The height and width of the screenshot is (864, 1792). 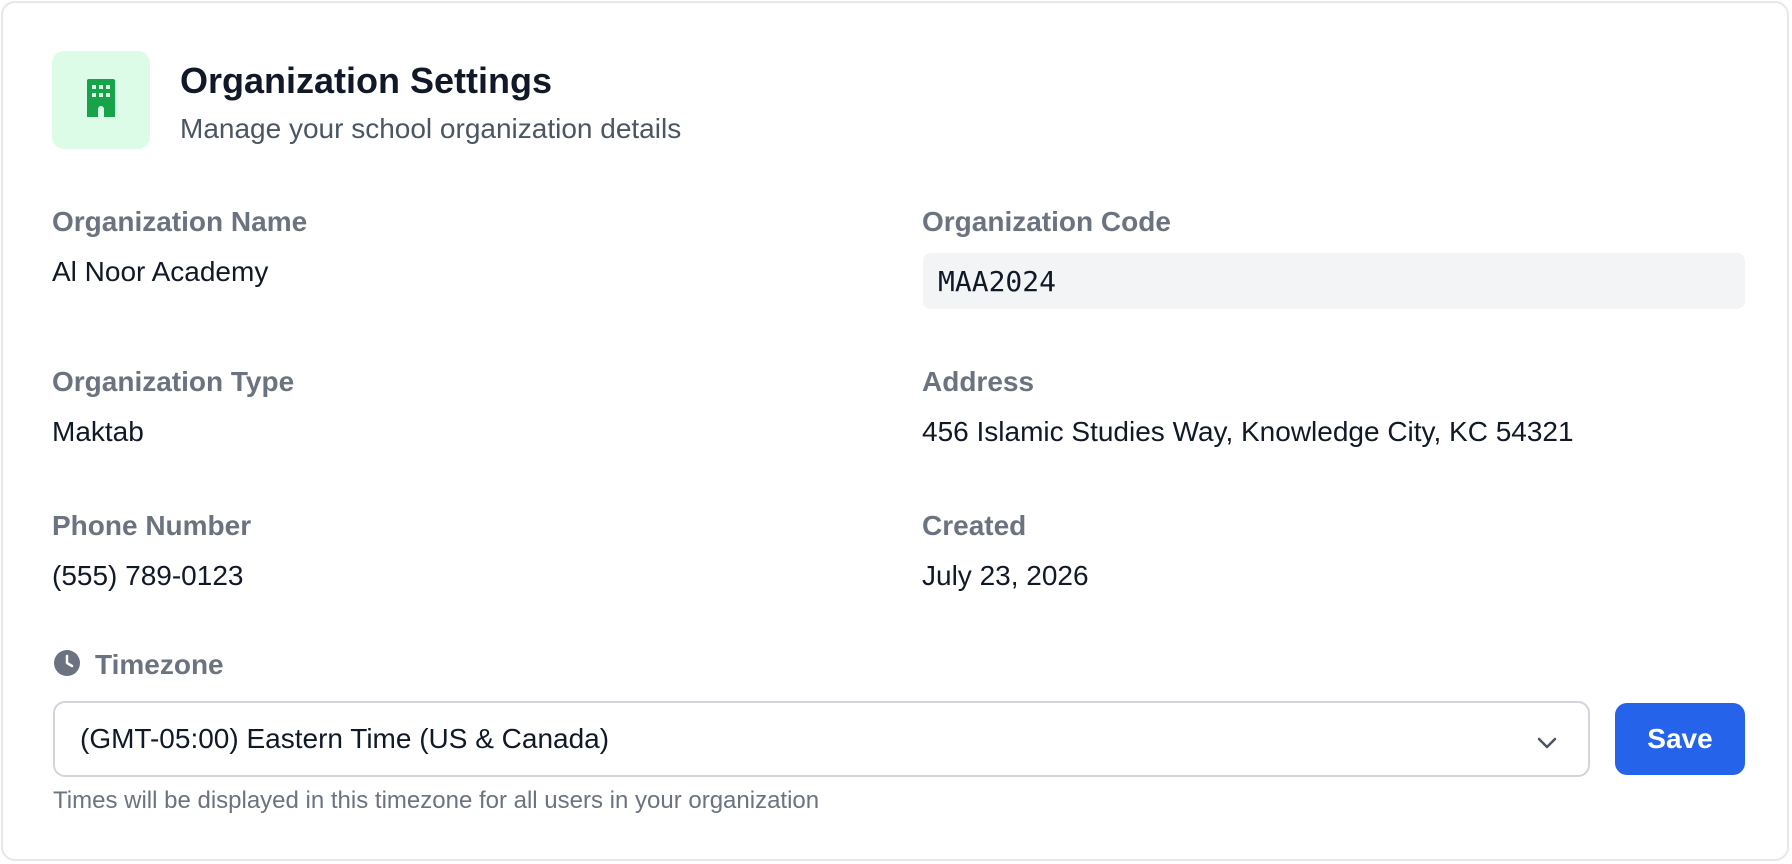 What do you see at coordinates (974, 525) in the screenshot?
I see `created-label: Created` at bounding box center [974, 525].